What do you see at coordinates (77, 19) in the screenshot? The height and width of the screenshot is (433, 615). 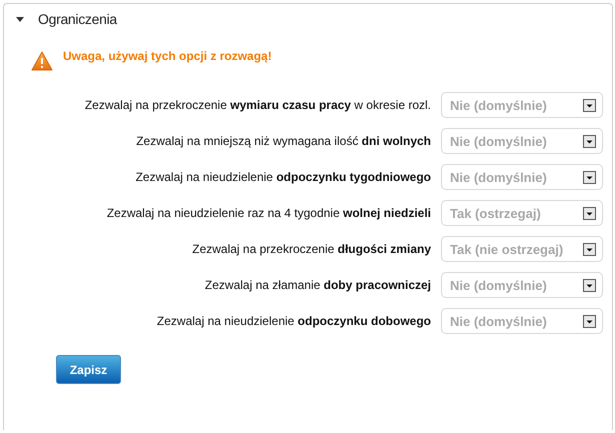 I see `section-title: Ograniczenia` at bounding box center [77, 19].